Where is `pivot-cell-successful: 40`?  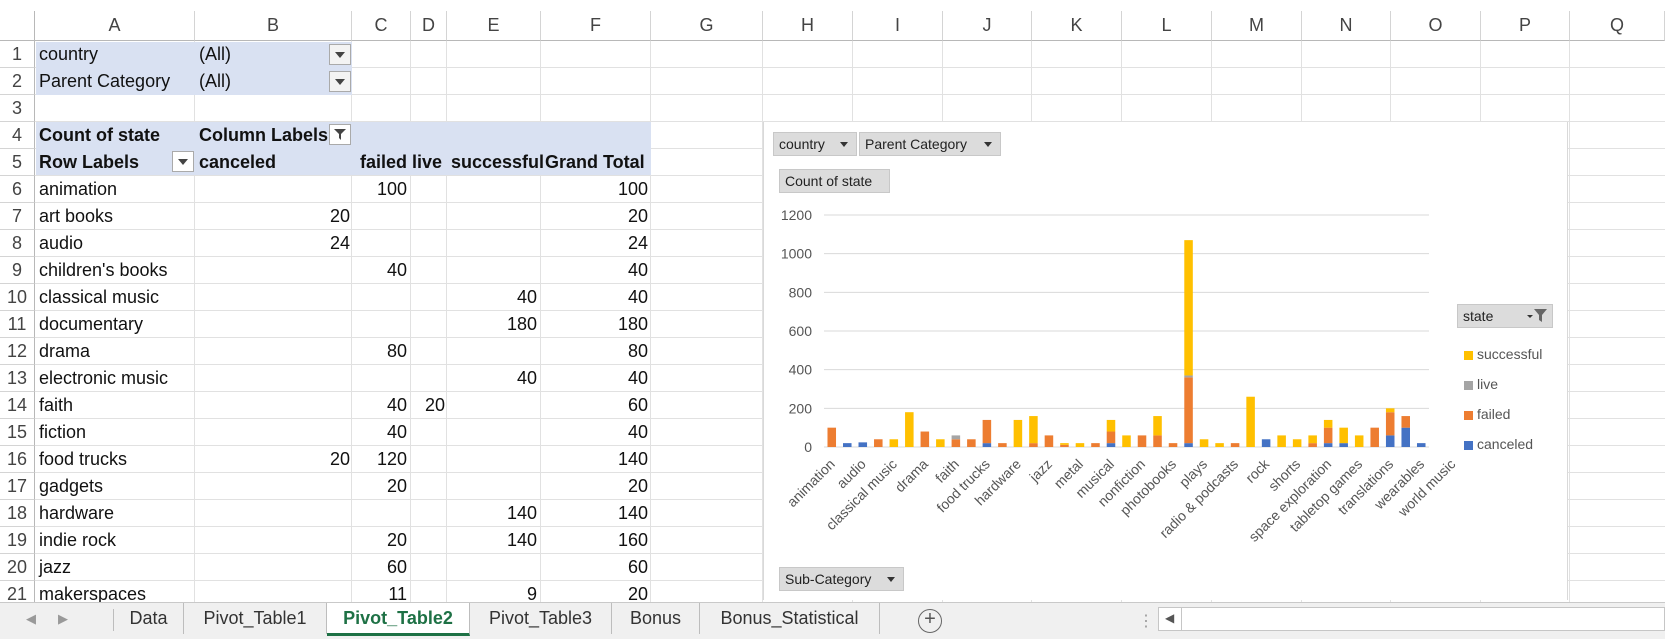 pivot-cell-successful: 40 is located at coordinates (492, 297).